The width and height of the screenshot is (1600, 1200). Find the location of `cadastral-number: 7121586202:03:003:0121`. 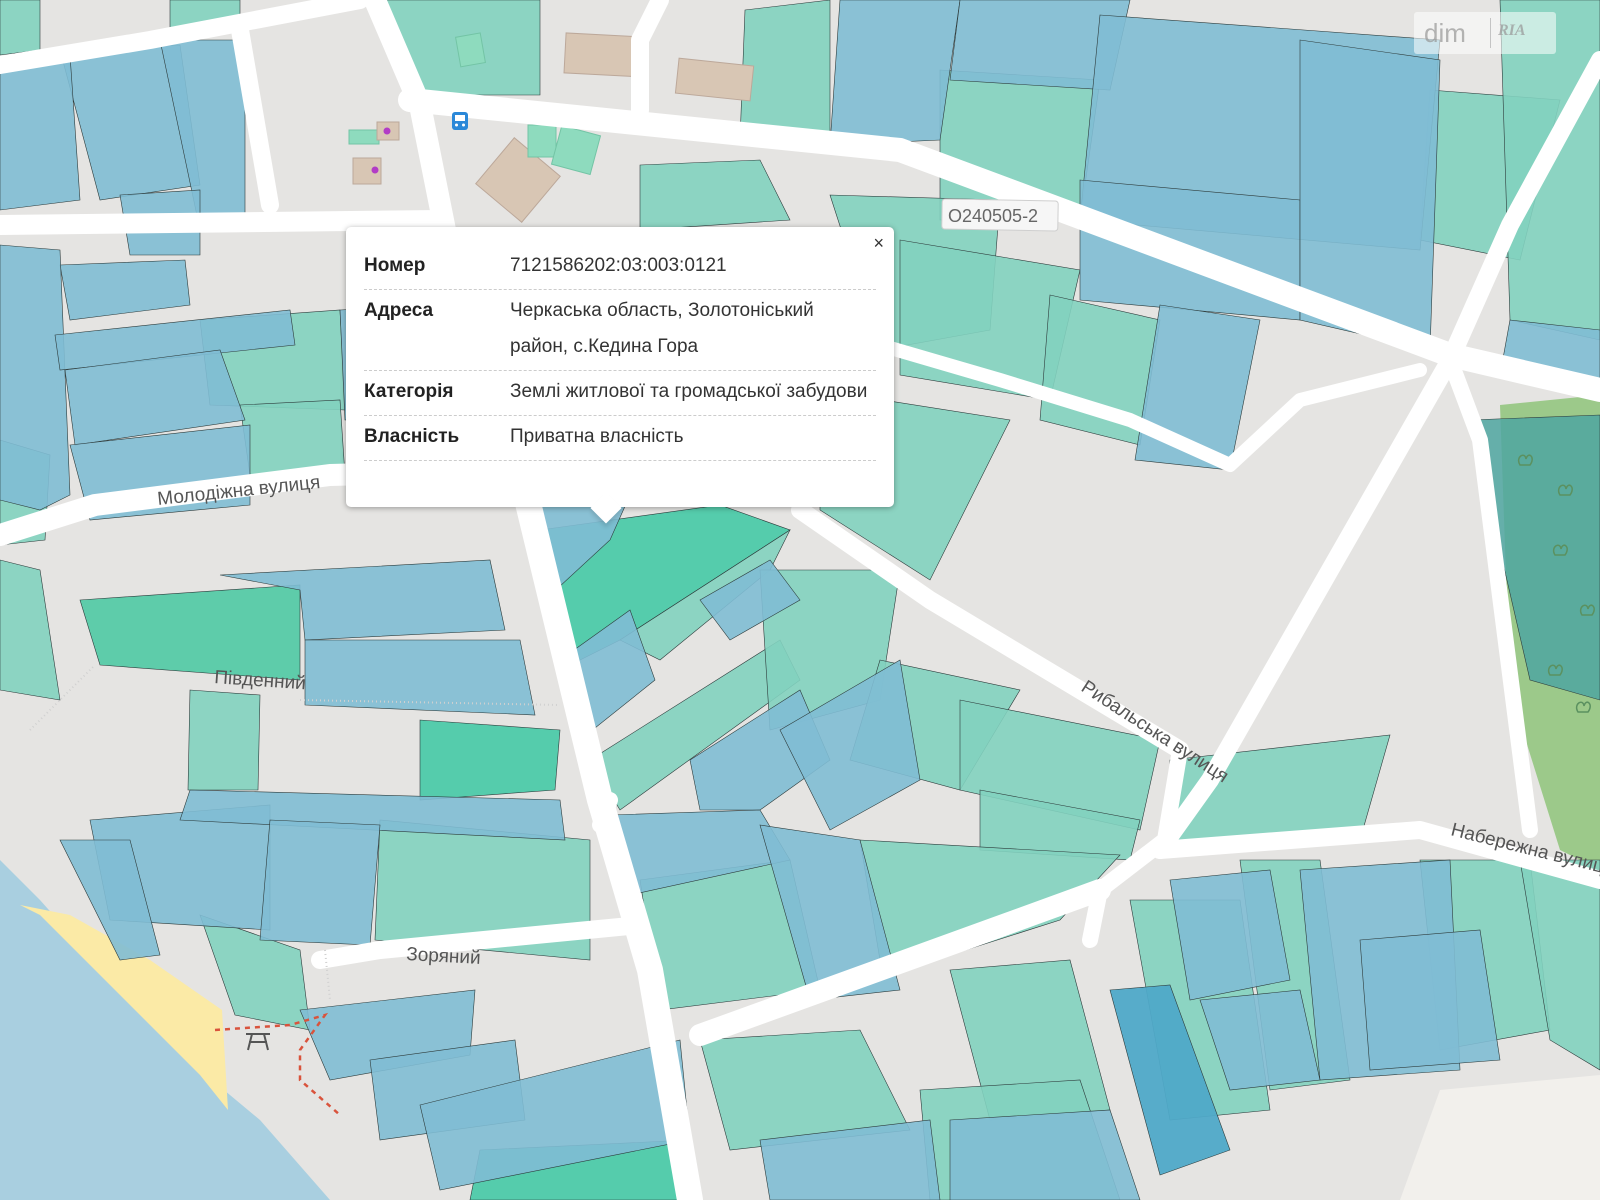

cadastral-number: 7121586202:03:003:0121 is located at coordinates (618, 265).